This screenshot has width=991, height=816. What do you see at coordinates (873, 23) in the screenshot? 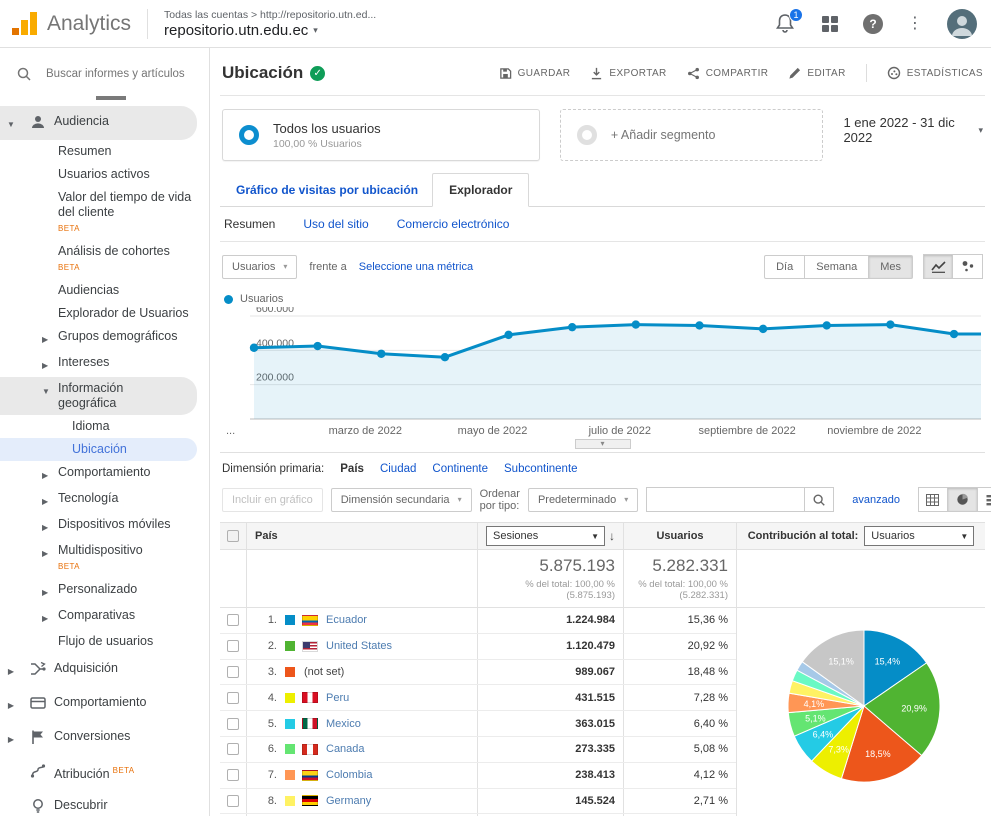
I see `help-icon: ?` at bounding box center [873, 23].